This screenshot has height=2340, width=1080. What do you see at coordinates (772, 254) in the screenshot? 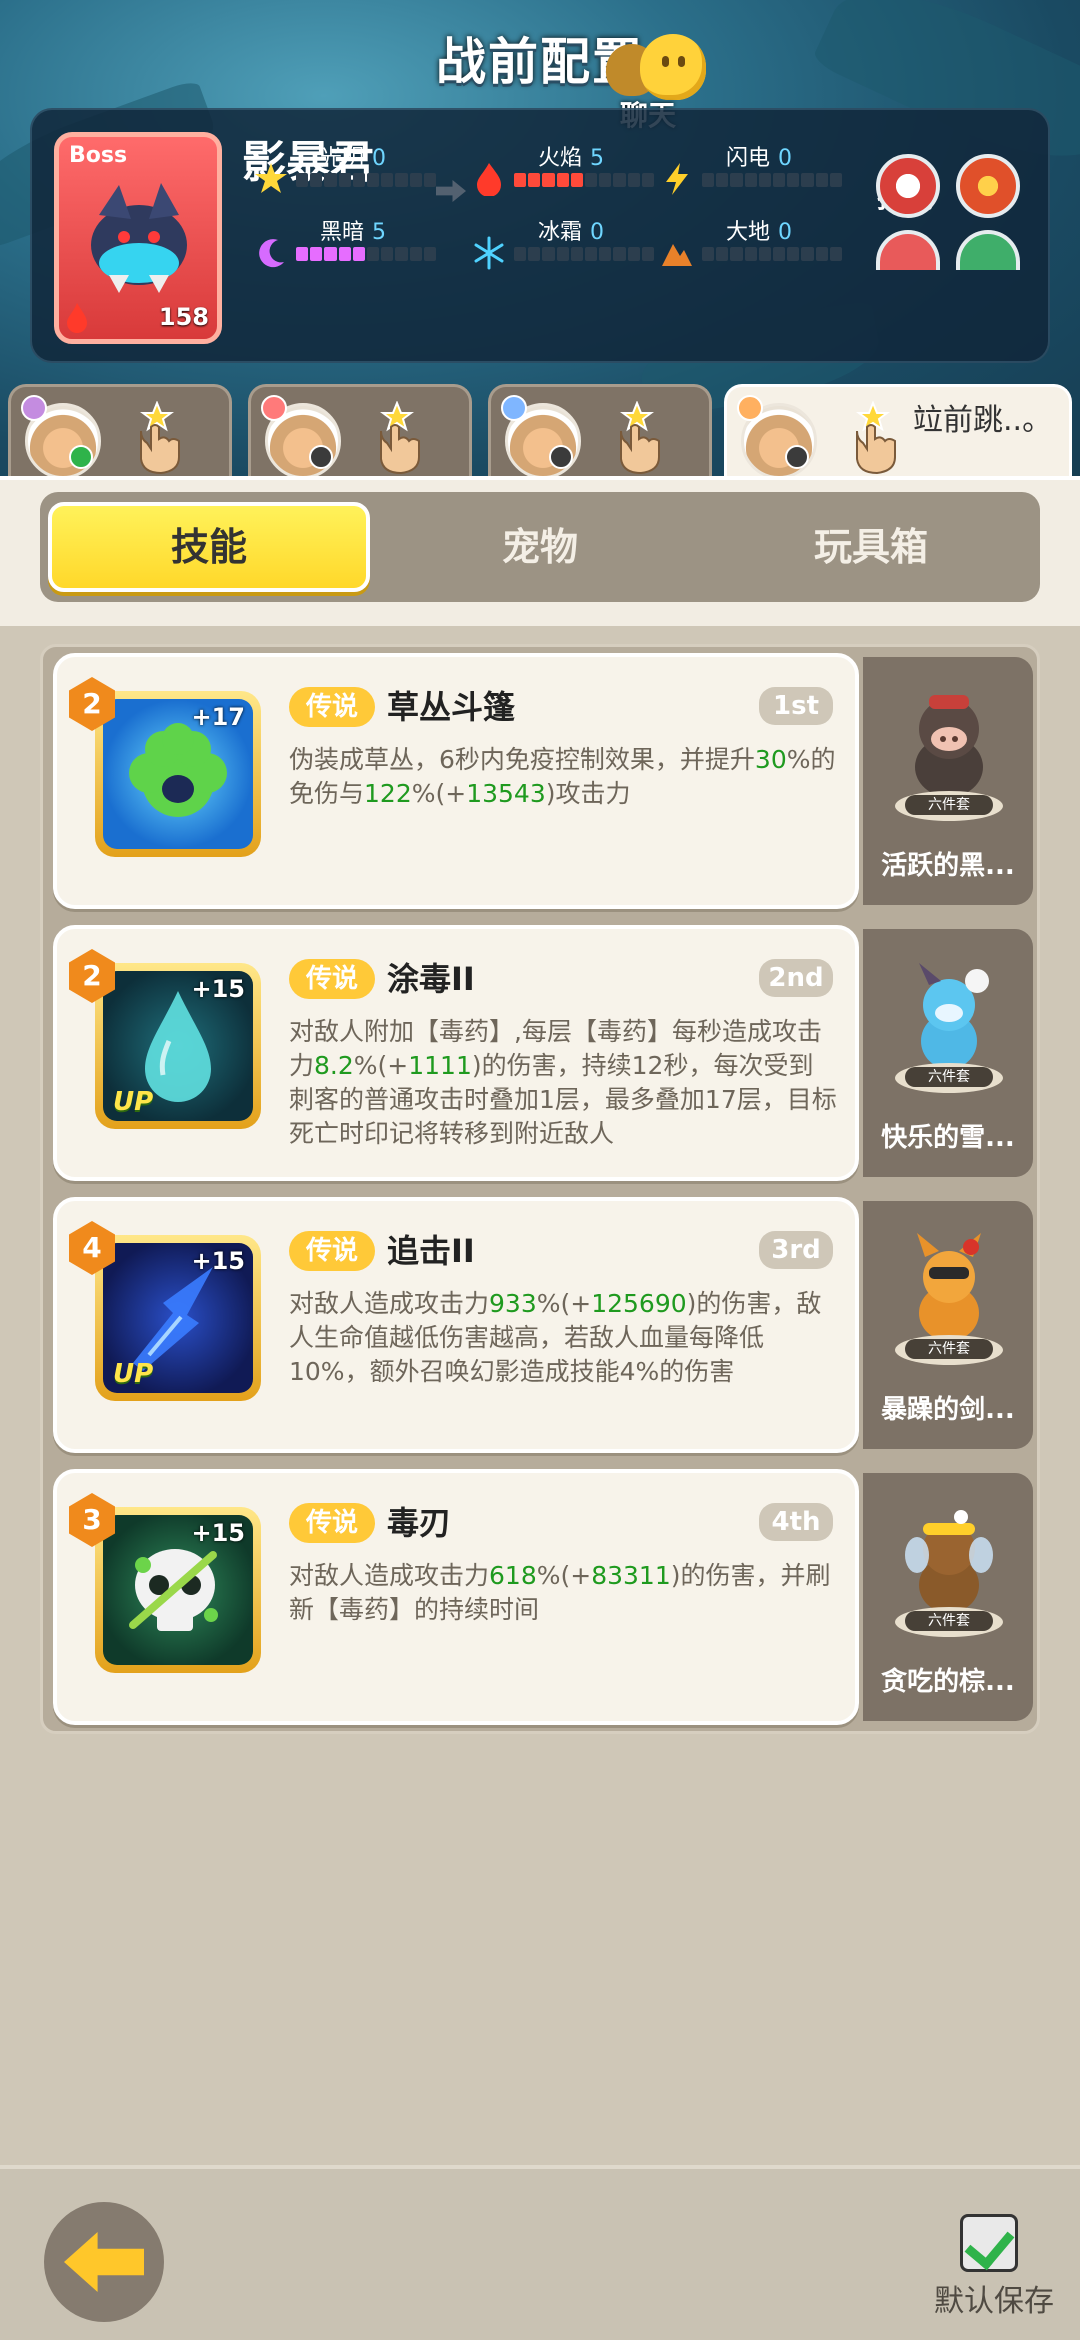
I see `stat-earth-bar` at bounding box center [772, 254].